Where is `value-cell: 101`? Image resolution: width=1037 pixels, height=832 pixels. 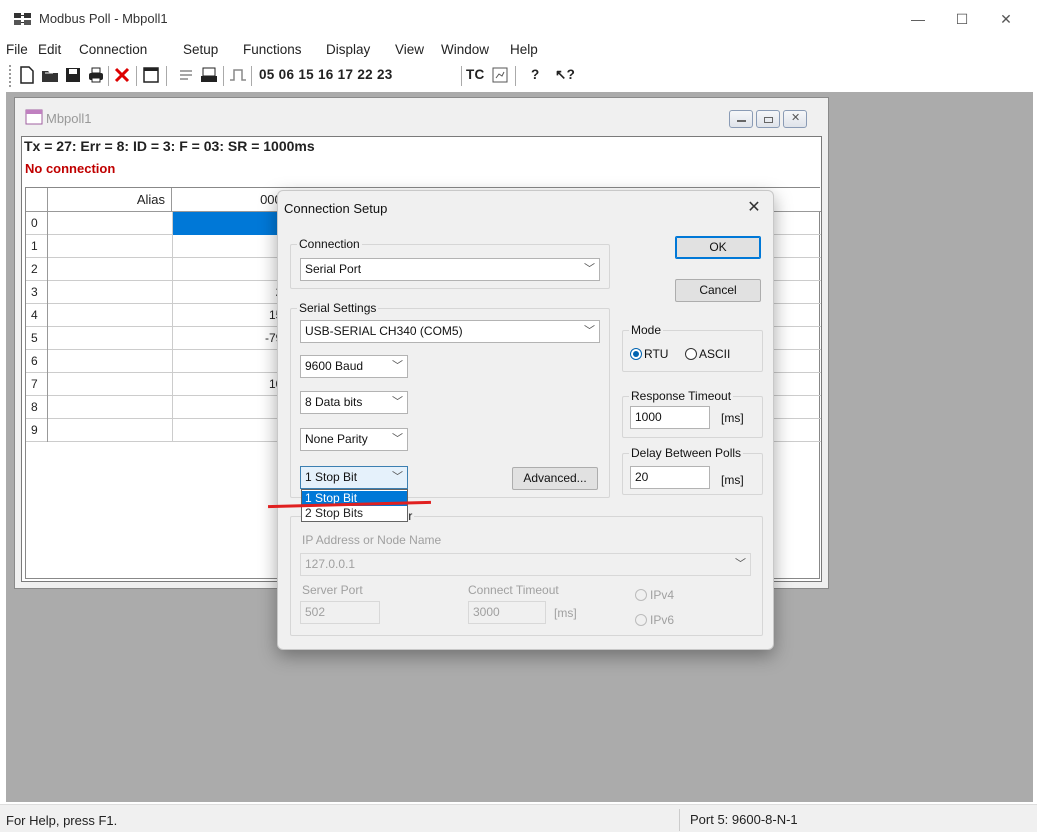 value-cell: 101 is located at coordinates (233, 384).